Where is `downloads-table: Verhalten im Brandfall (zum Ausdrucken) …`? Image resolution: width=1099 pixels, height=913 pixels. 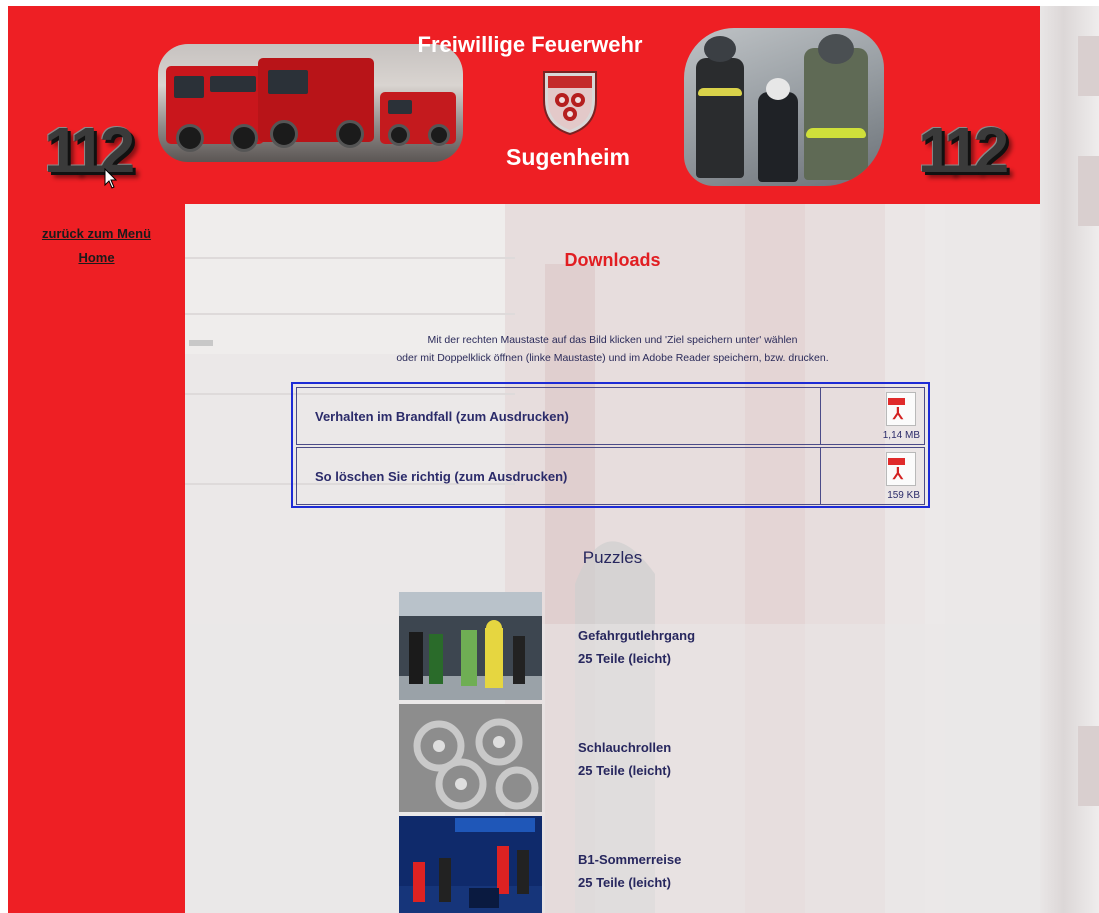 downloads-table: Verhalten im Brandfall (zum Ausdrucken) … is located at coordinates (610, 445).